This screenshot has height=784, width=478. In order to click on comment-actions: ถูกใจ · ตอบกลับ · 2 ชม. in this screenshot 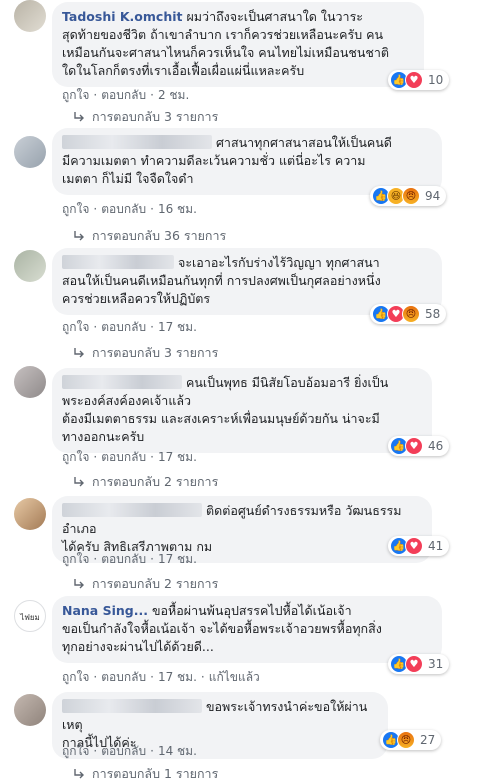, I will do `click(126, 95)`.